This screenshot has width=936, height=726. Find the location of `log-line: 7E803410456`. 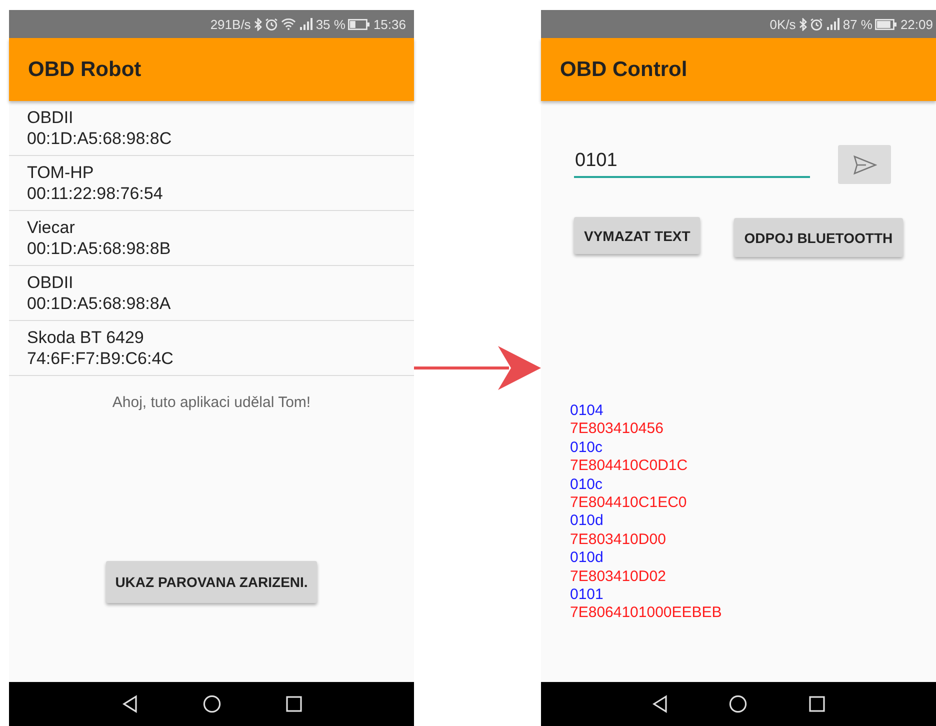

log-line: 7E803410456 is located at coordinates (617, 429).